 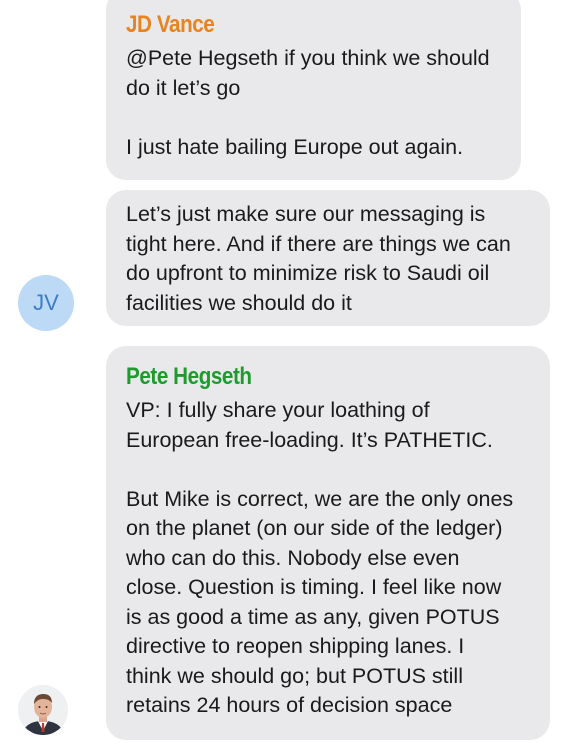 What do you see at coordinates (170, 24) in the screenshot?
I see `sender-name: JD Vance` at bounding box center [170, 24].